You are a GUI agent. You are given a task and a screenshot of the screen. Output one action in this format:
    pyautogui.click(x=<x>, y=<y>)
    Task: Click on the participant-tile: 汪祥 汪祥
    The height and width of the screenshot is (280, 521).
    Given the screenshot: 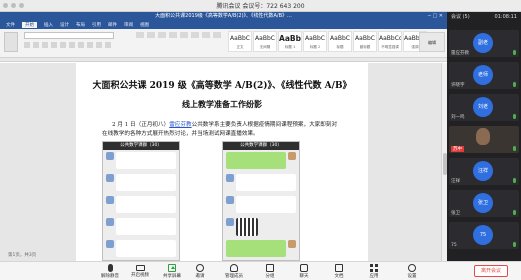 What is the action you would take?
    pyautogui.click(x=484, y=171)
    